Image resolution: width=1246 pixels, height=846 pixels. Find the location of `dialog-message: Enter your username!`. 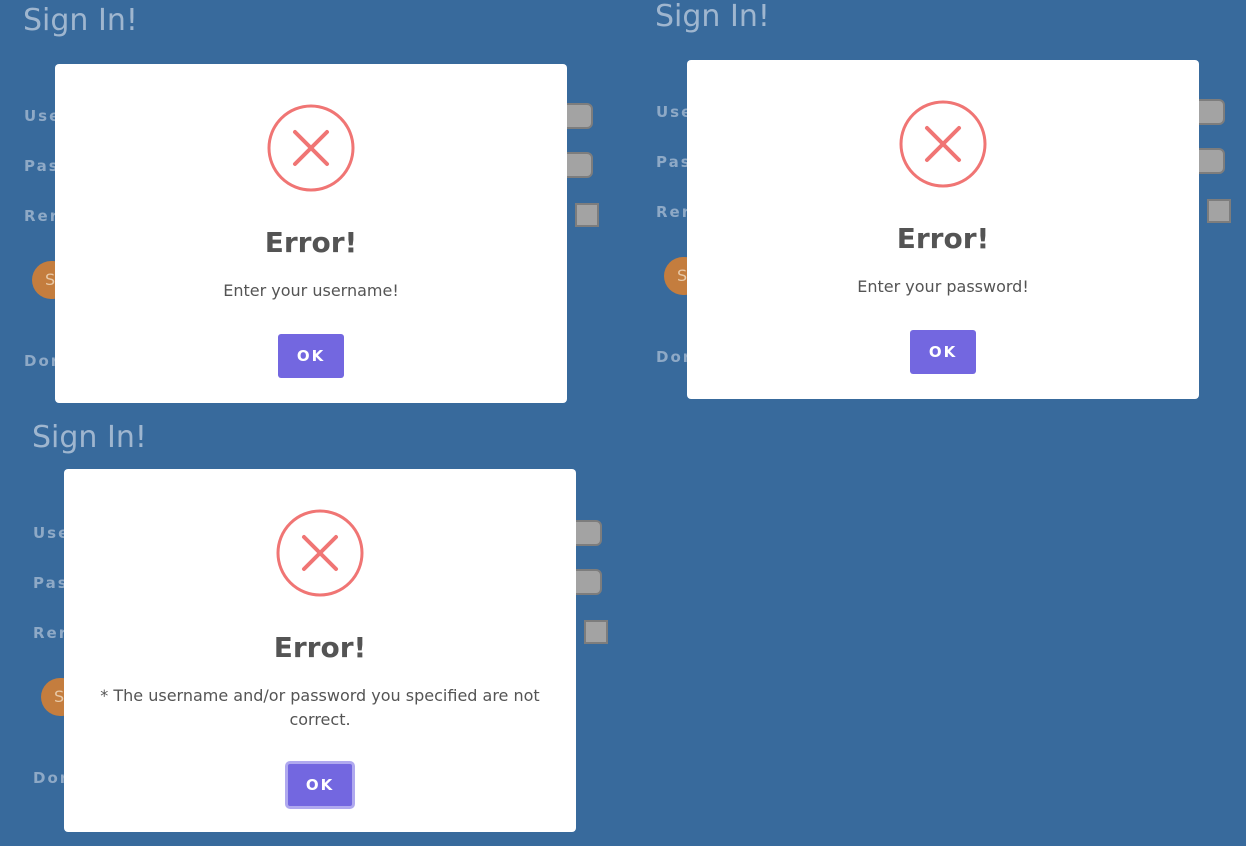

dialog-message: Enter your username! is located at coordinates (311, 290).